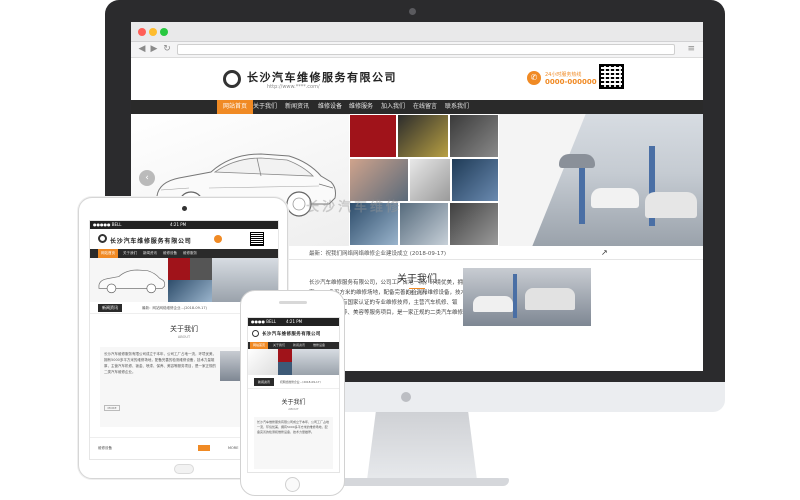 The height and width of the screenshot is (500, 800). I want to click on forward-icon: ▶, so click(154, 49).